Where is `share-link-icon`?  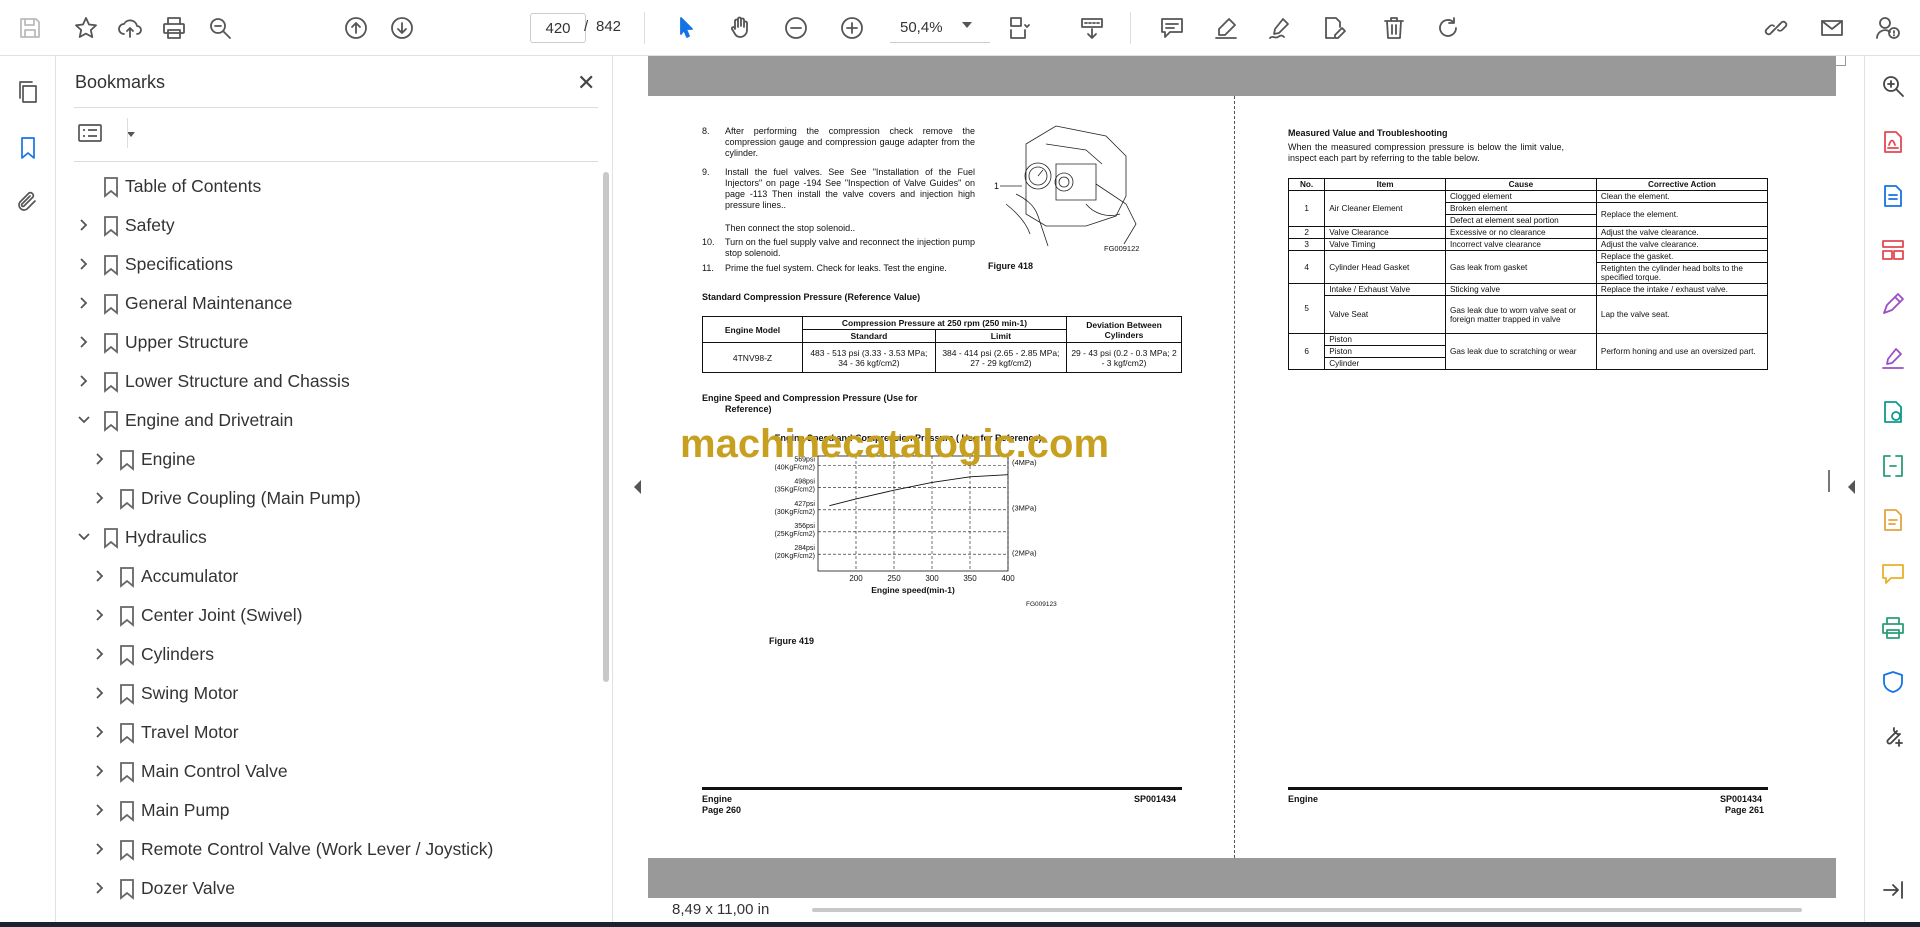 share-link-icon is located at coordinates (1776, 28).